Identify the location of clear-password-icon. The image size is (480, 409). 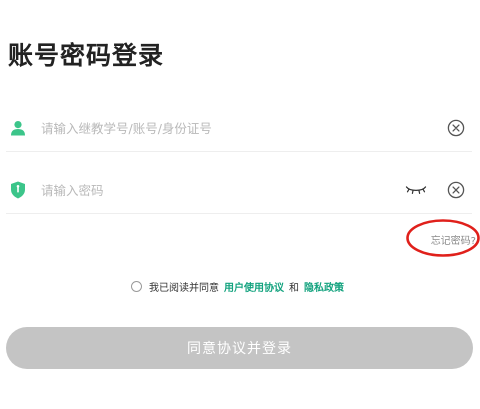
(456, 190).